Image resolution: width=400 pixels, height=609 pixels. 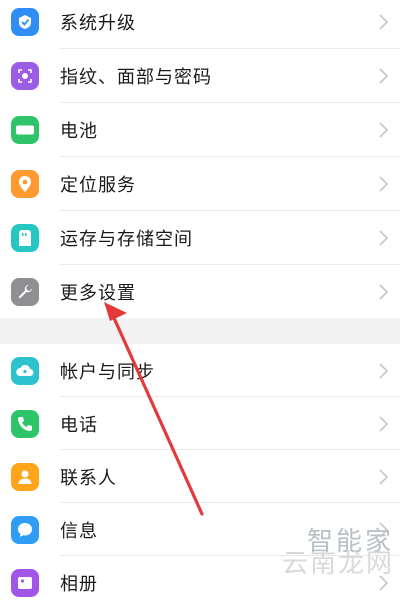 I want to click on cloud-account-icon, so click(x=25, y=370).